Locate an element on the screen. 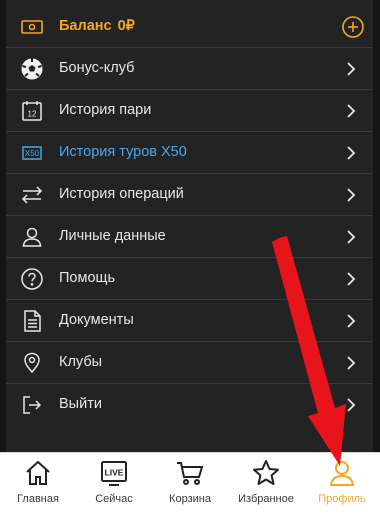  tab-now: LIVE Сейчас is located at coordinates (114, 484).